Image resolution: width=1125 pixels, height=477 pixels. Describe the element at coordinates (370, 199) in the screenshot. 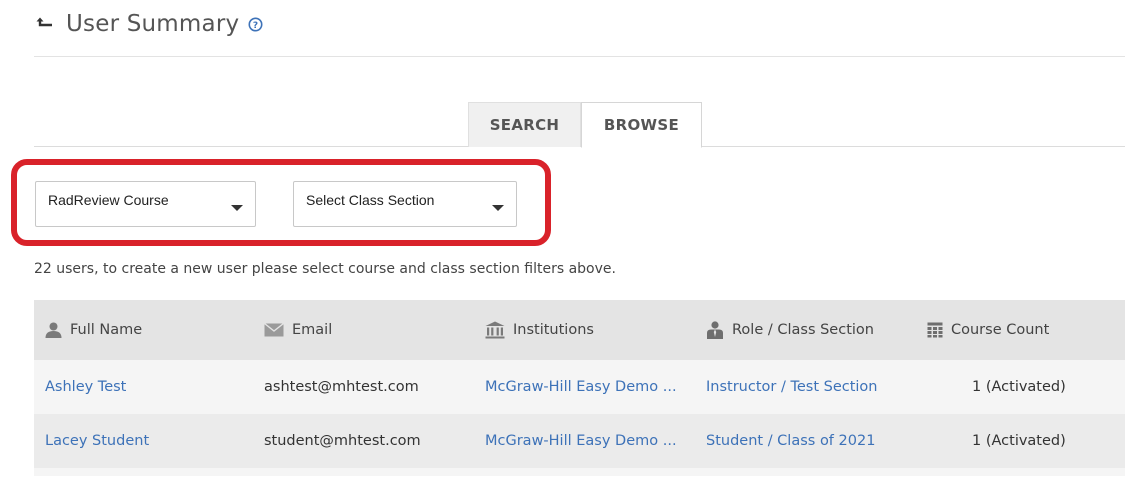

I see `class-section-select-value: Select Class Section` at that location.